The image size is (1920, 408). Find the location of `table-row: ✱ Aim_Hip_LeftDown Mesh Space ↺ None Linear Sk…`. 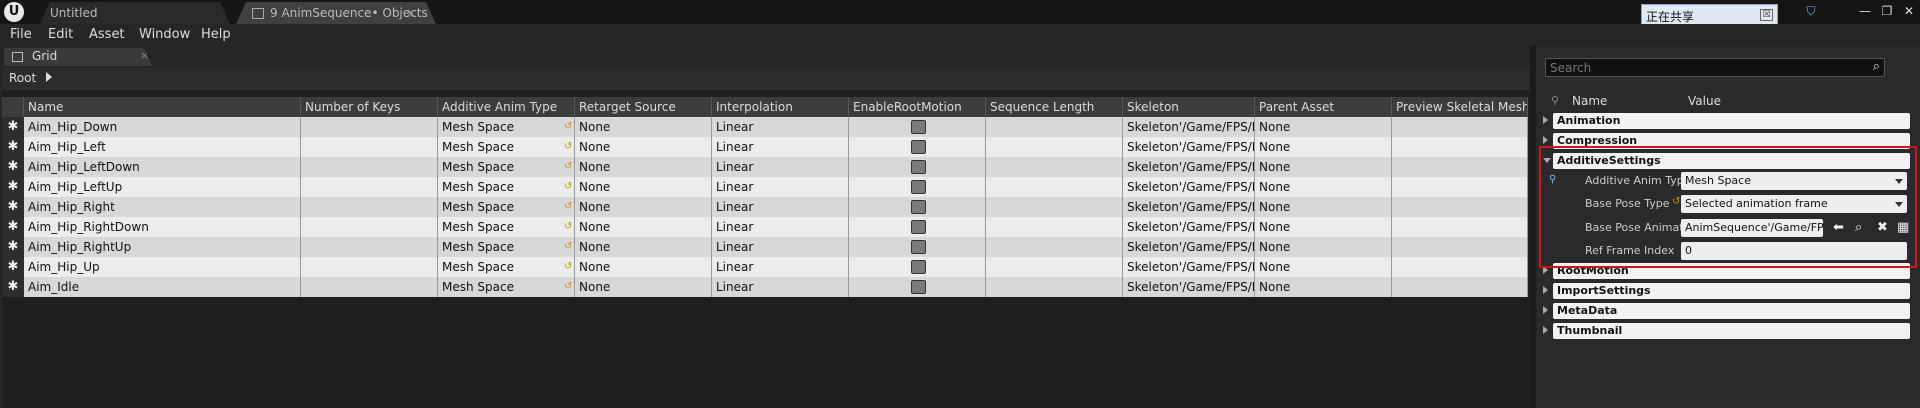

table-row: ✱ Aim_Hip_LeftDown Mesh Space ↺ None Linear Sk… is located at coordinates (765, 167).